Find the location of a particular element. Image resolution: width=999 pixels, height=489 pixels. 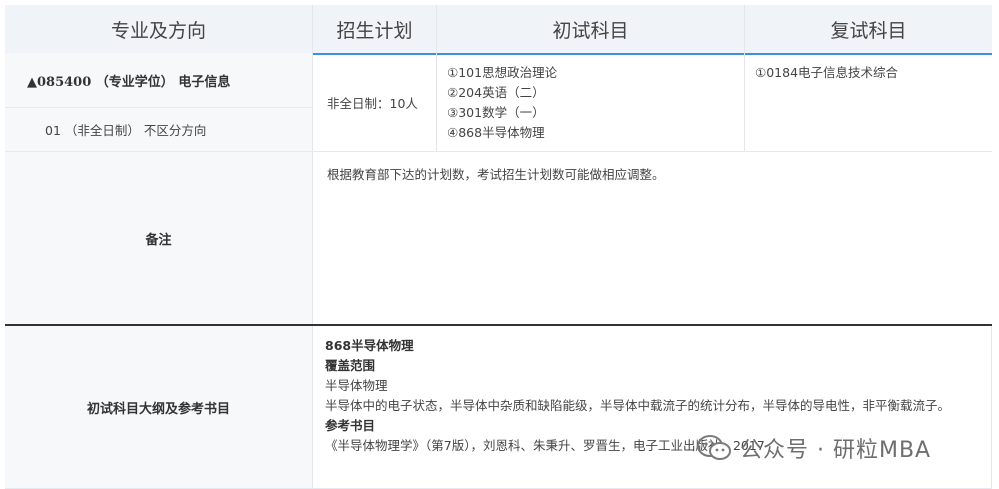

header-major: 专业及方向 is located at coordinates (159, 29).